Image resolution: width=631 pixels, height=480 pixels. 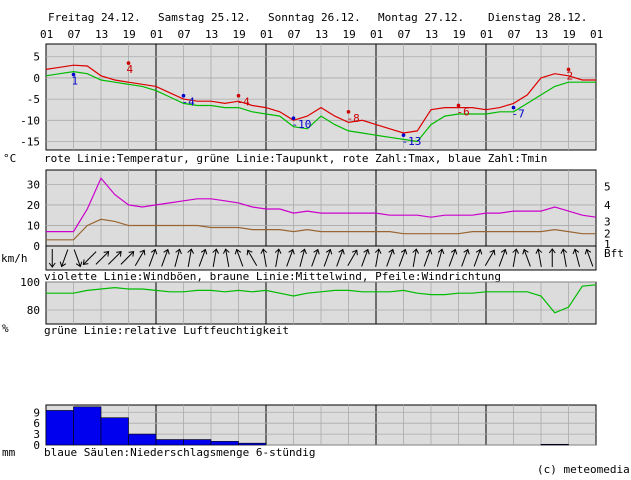 What do you see at coordinates (189, 102) in the screenshot?
I see `tmin-label: -4` at bounding box center [189, 102].